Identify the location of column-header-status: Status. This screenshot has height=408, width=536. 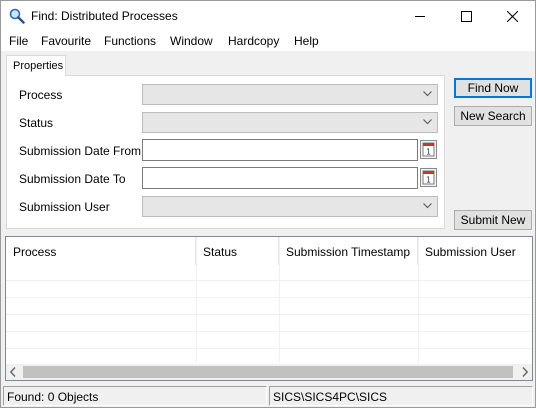
(237, 251).